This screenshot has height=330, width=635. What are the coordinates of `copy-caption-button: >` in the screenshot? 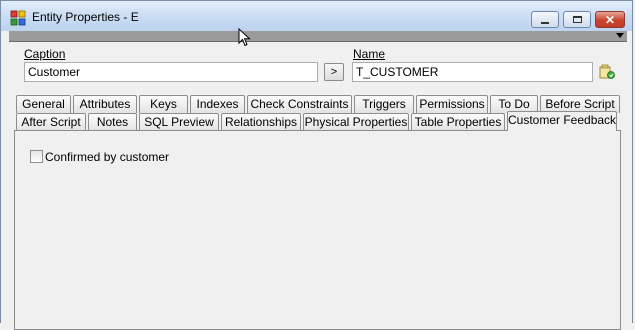 It's located at (334, 72).